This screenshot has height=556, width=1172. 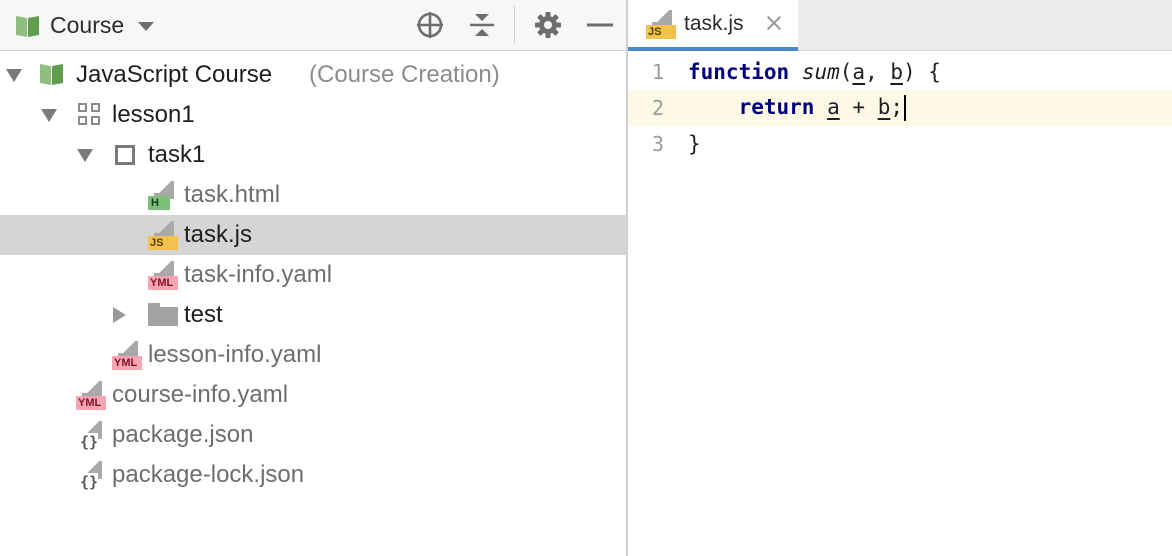 I want to click on chevron-down-icon, so click(x=146, y=26).